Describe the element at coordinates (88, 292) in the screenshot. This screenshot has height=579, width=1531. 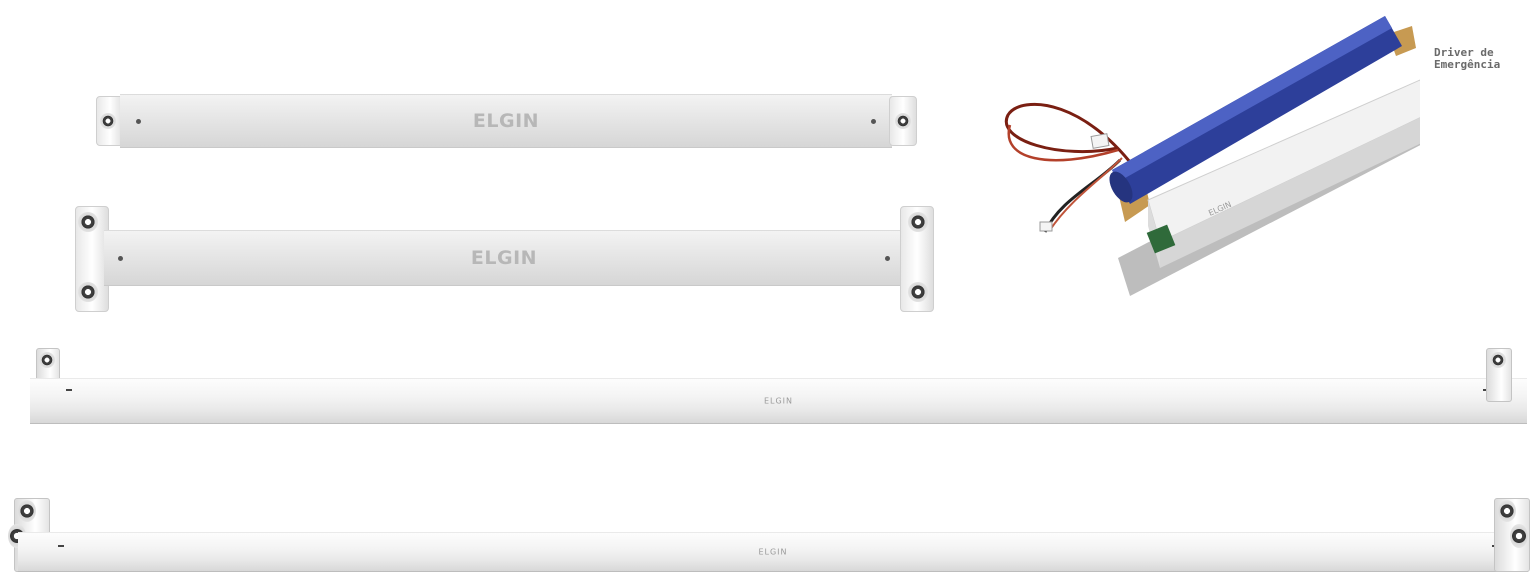
I see `lamp-socket-left-bottom` at that location.